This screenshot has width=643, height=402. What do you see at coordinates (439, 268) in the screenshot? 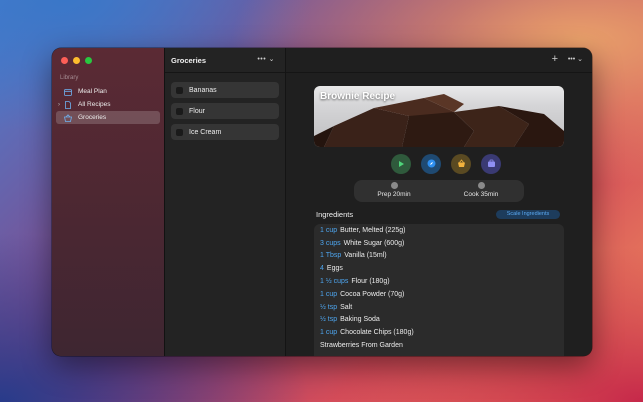
I see `ingredient-row: 4 Eggs` at bounding box center [439, 268].